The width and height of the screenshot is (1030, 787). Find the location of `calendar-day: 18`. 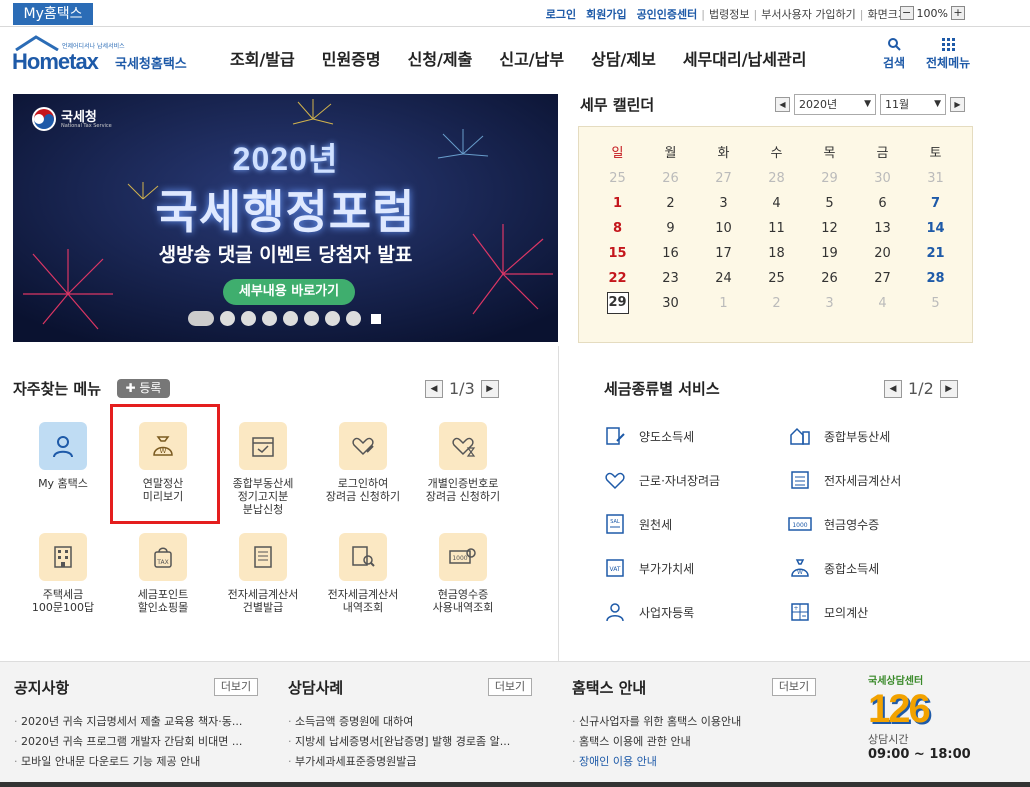

calendar-day: 18 is located at coordinates (776, 253).